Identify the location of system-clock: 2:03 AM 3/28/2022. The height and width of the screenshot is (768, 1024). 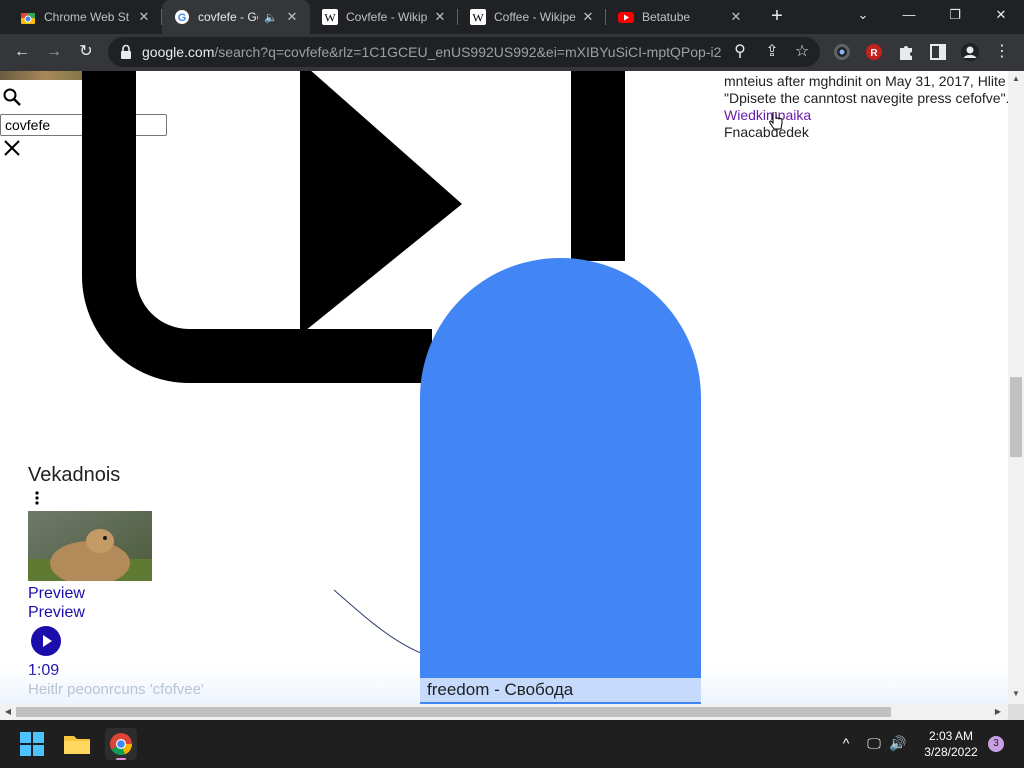
(951, 744).